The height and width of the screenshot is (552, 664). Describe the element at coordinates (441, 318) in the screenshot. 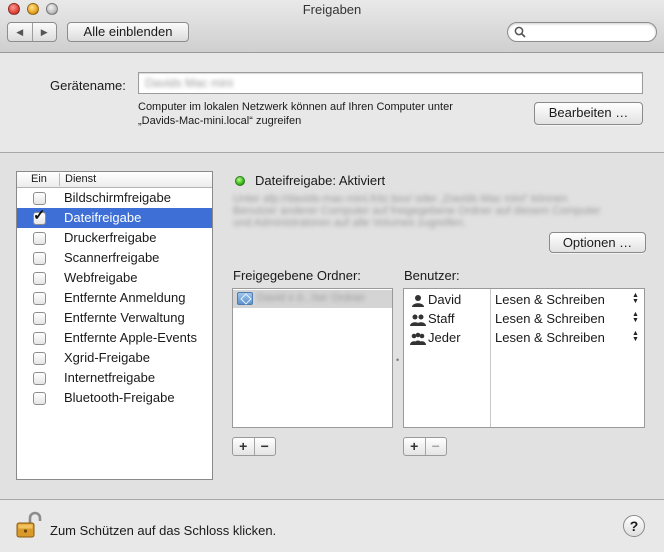

I see `user-name: Staff` at that location.